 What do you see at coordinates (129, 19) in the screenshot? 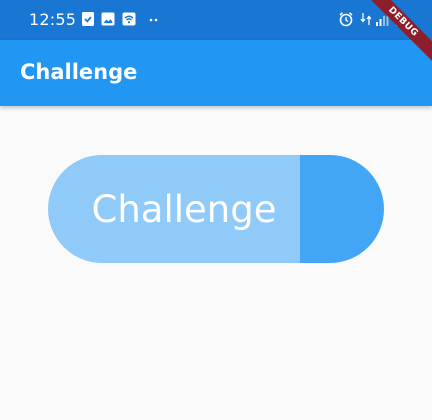
I see `wifi-notification-icon` at bounding box center [129, 19].